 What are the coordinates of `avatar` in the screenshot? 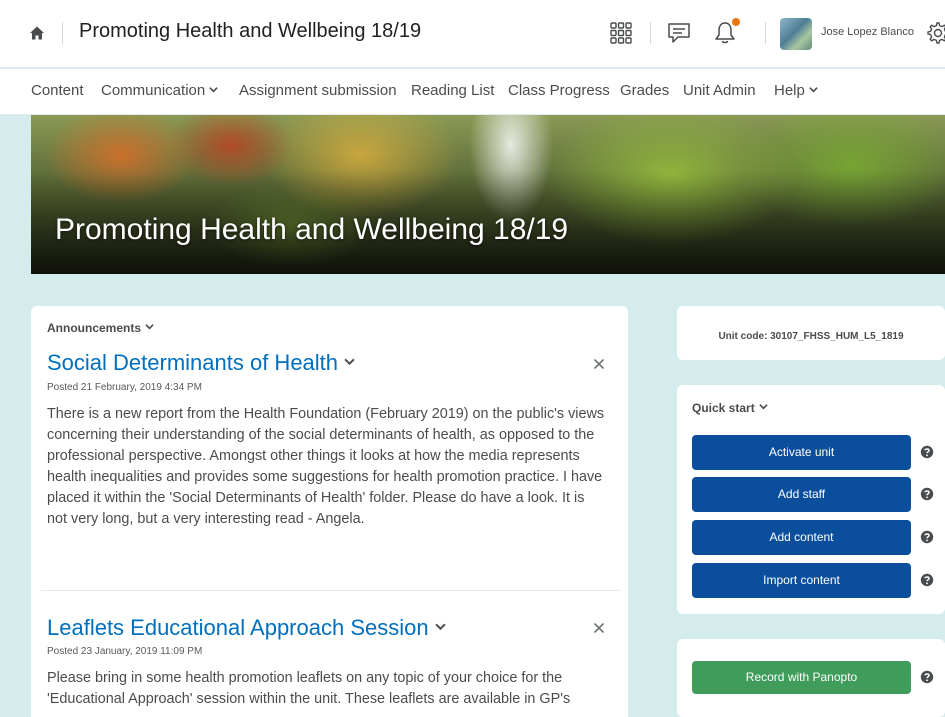 It's located at (796, 34).